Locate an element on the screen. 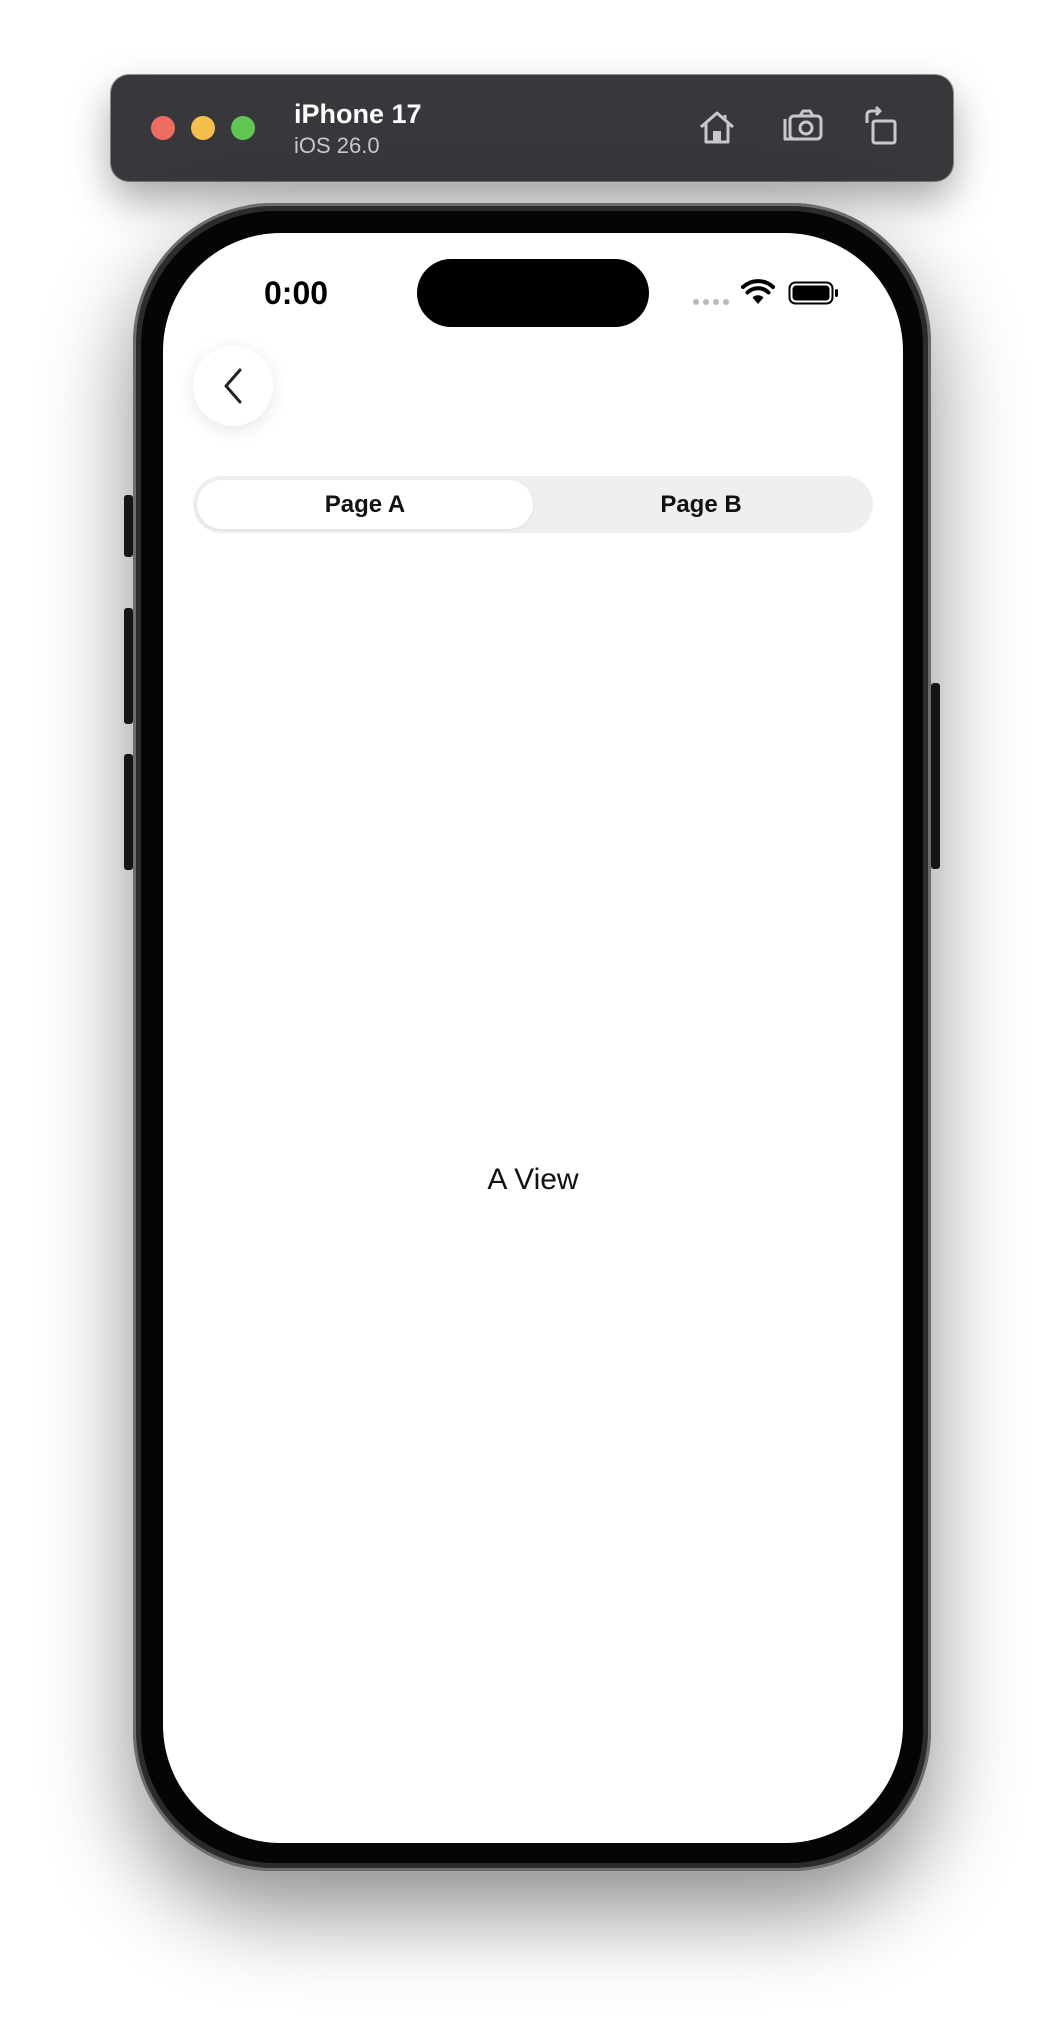 The height and width of the screenshot is (2022, 1064). cellular-signal-icon is located at coordinates (711, 302).